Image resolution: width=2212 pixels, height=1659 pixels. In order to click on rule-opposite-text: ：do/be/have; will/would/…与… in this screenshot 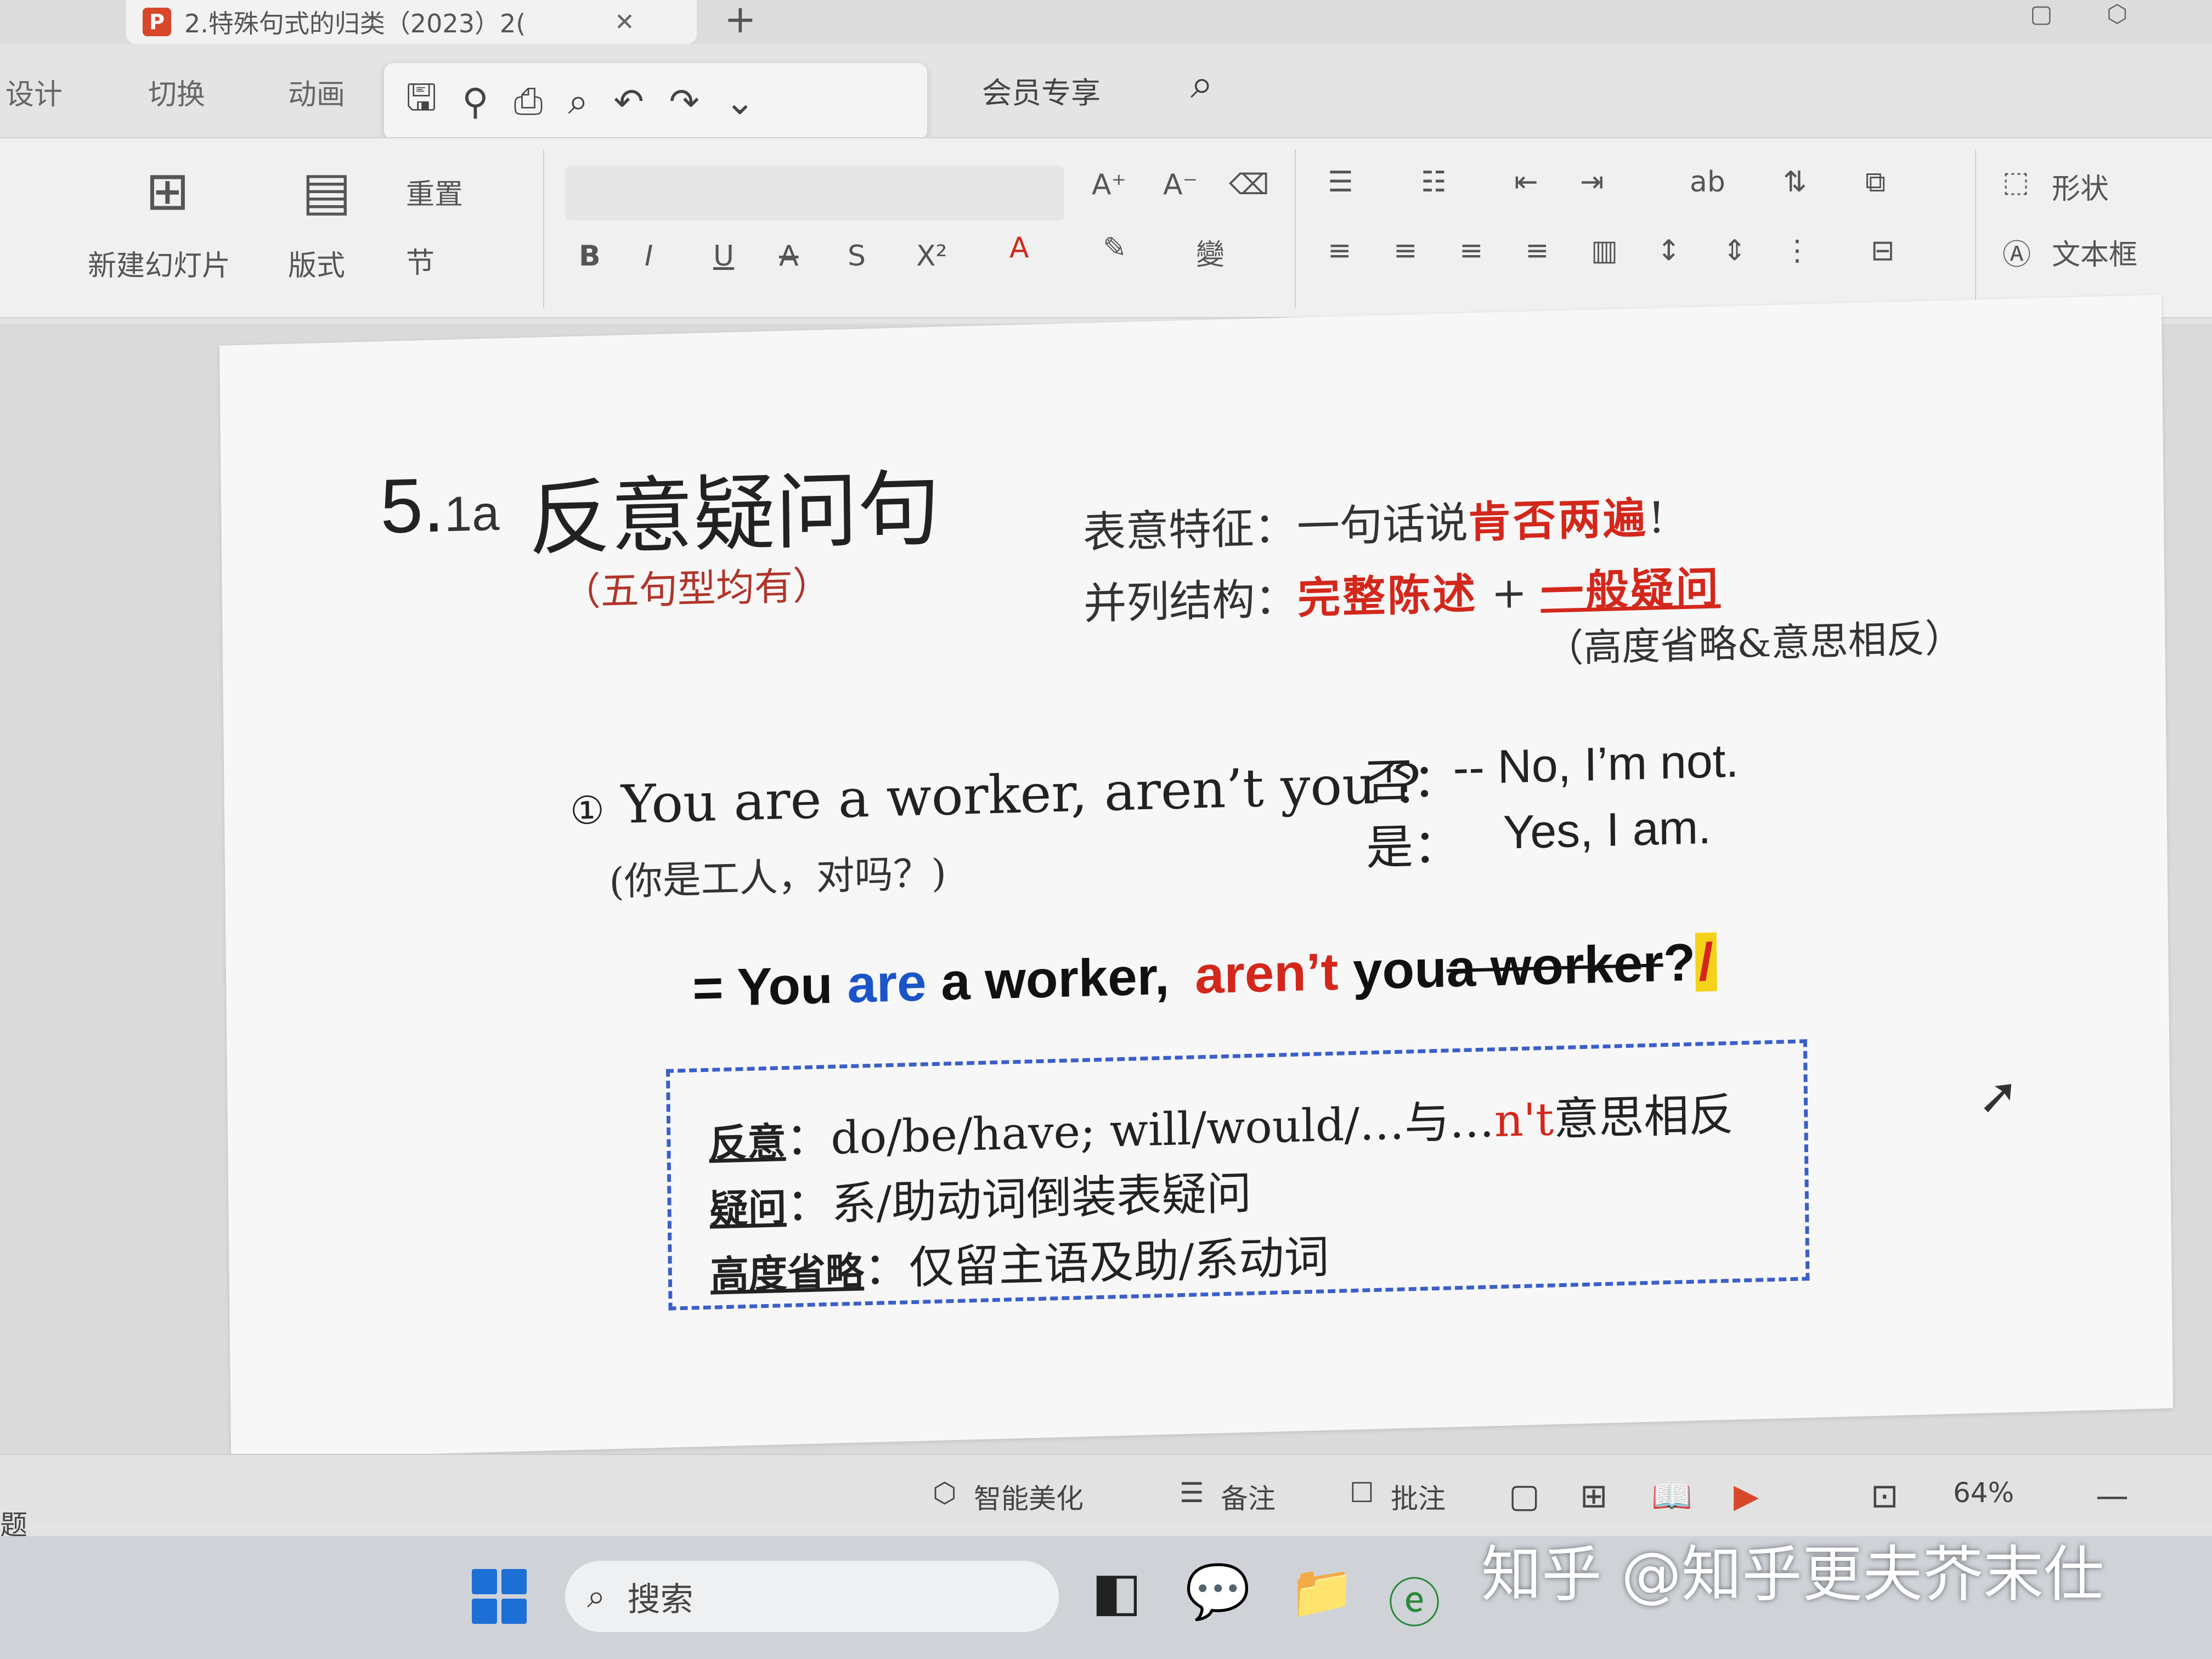, I will do `click(1140, 1130)`.